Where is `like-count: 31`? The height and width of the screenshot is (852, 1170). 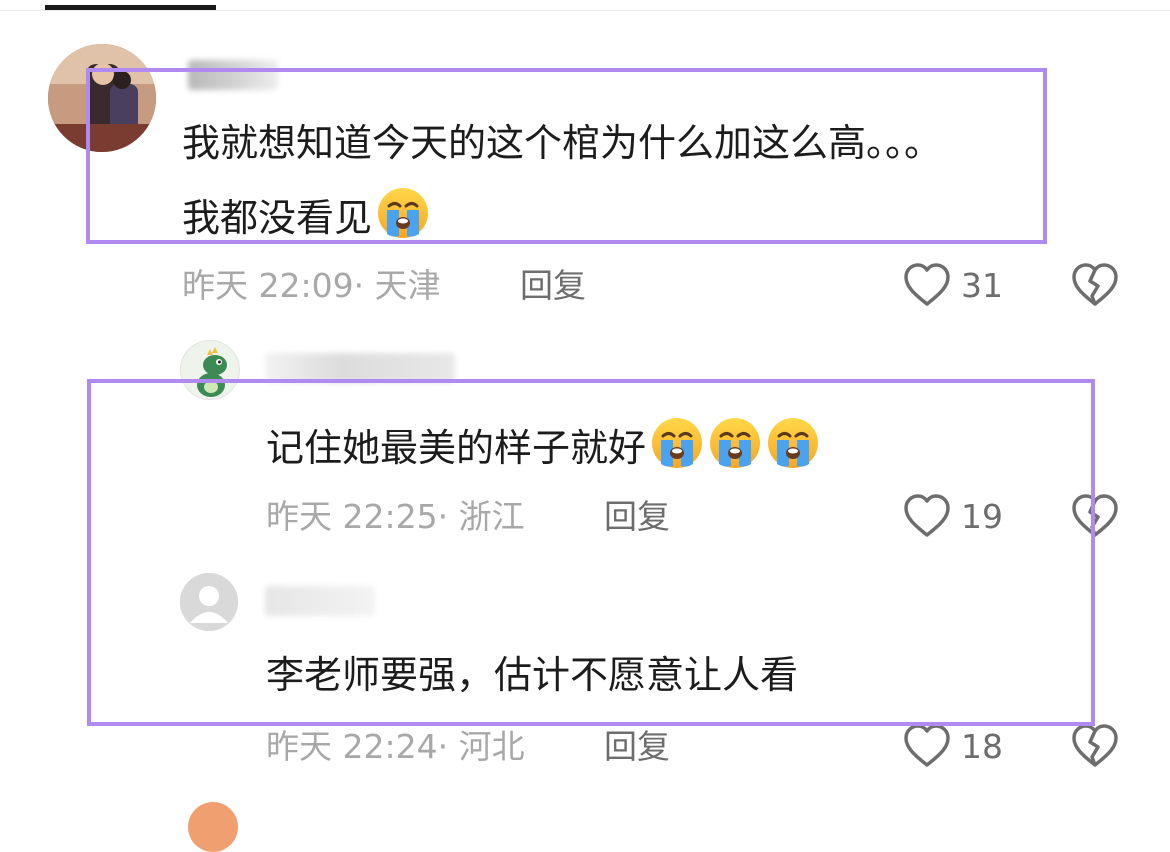
like-count: 31 is located at coordinates (982, 285).